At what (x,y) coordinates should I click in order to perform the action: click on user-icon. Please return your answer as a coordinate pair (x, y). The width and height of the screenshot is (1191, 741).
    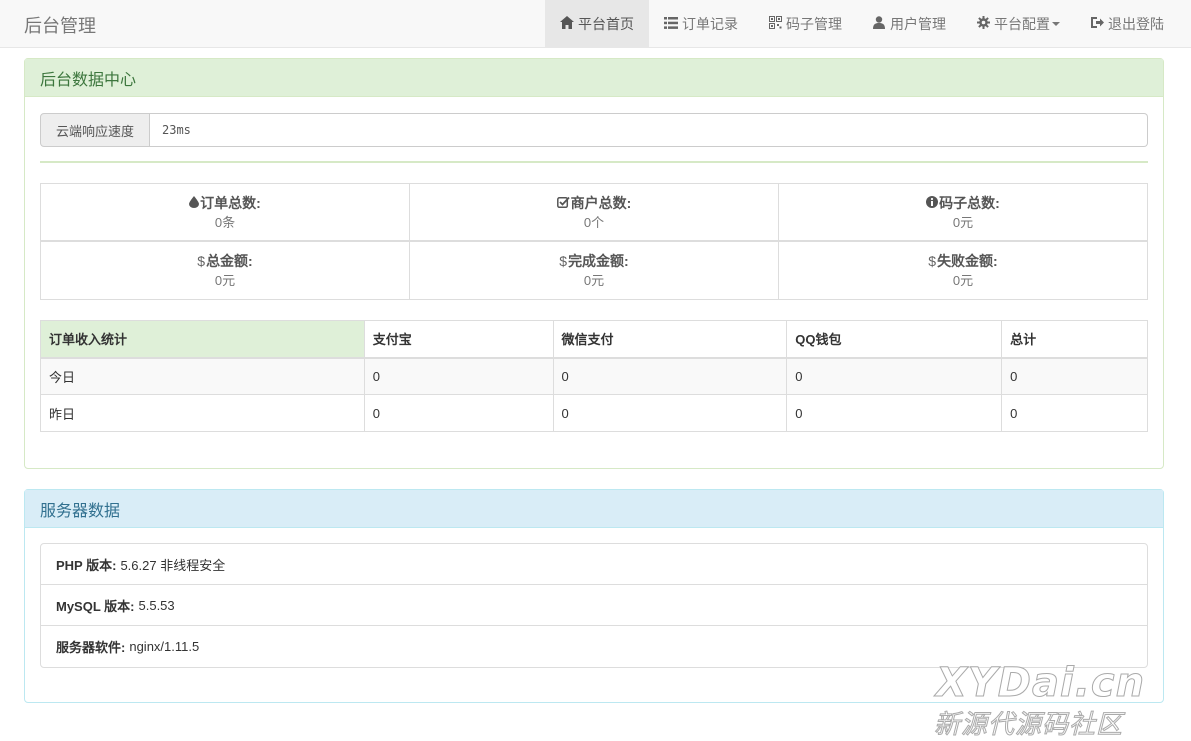
    Looking at the image, I should click on (879, 24).